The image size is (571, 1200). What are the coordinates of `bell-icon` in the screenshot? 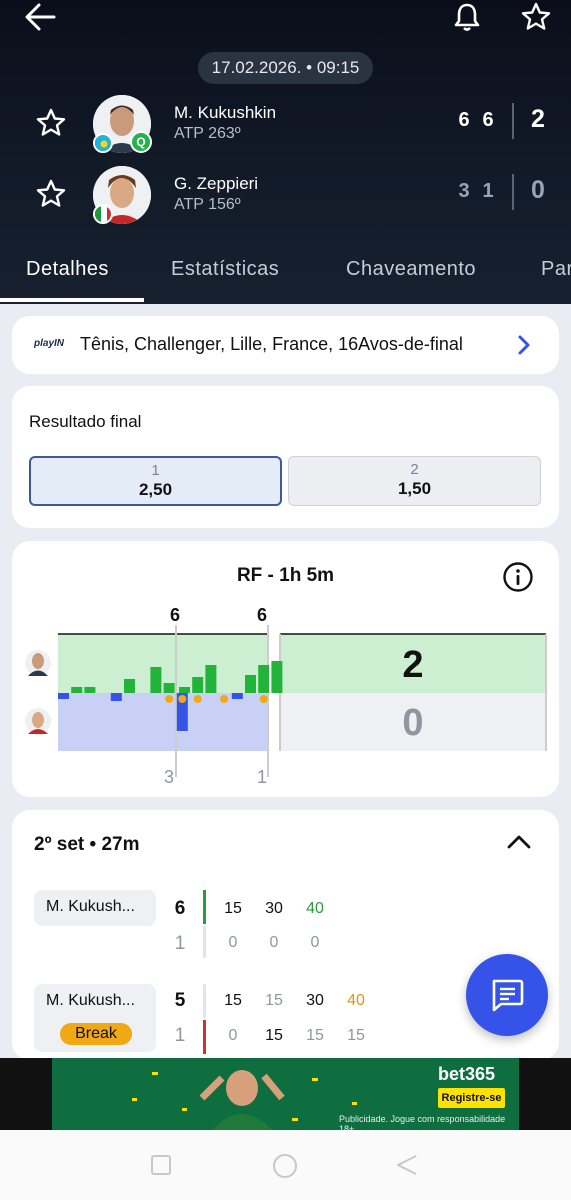 It's located at (467, 17).